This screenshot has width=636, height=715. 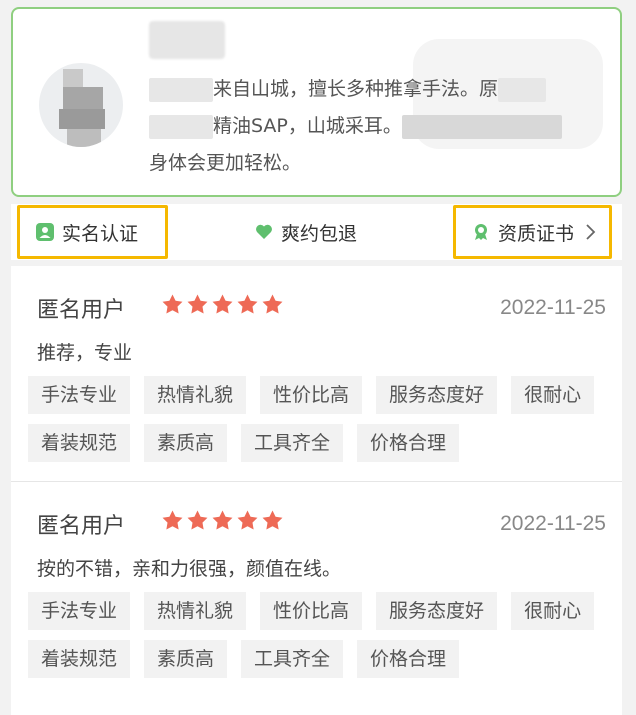 I want to click on real-name-badge: 实名认证, so click(x=87, y=232).